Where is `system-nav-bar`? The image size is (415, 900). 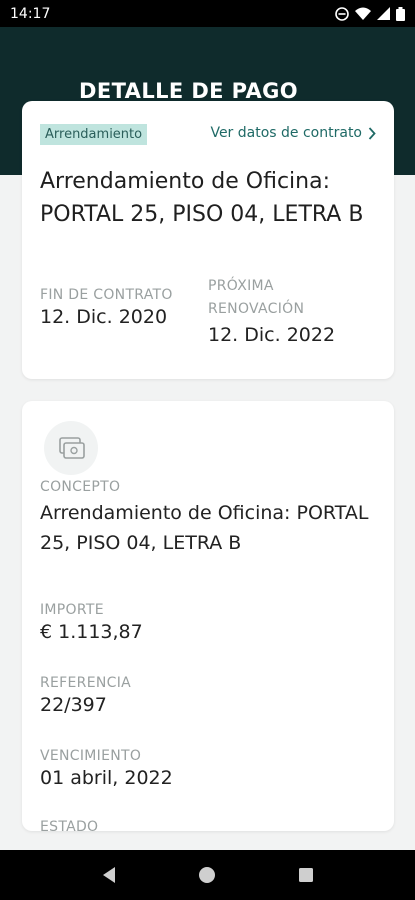 system-nav-bar is located at coordinates (207, 875).